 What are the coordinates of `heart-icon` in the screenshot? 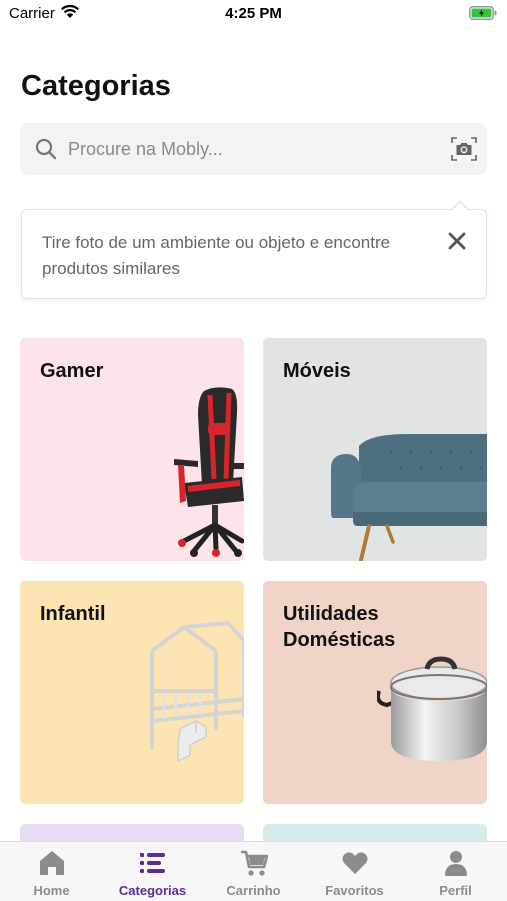 It's located at (355, 863).